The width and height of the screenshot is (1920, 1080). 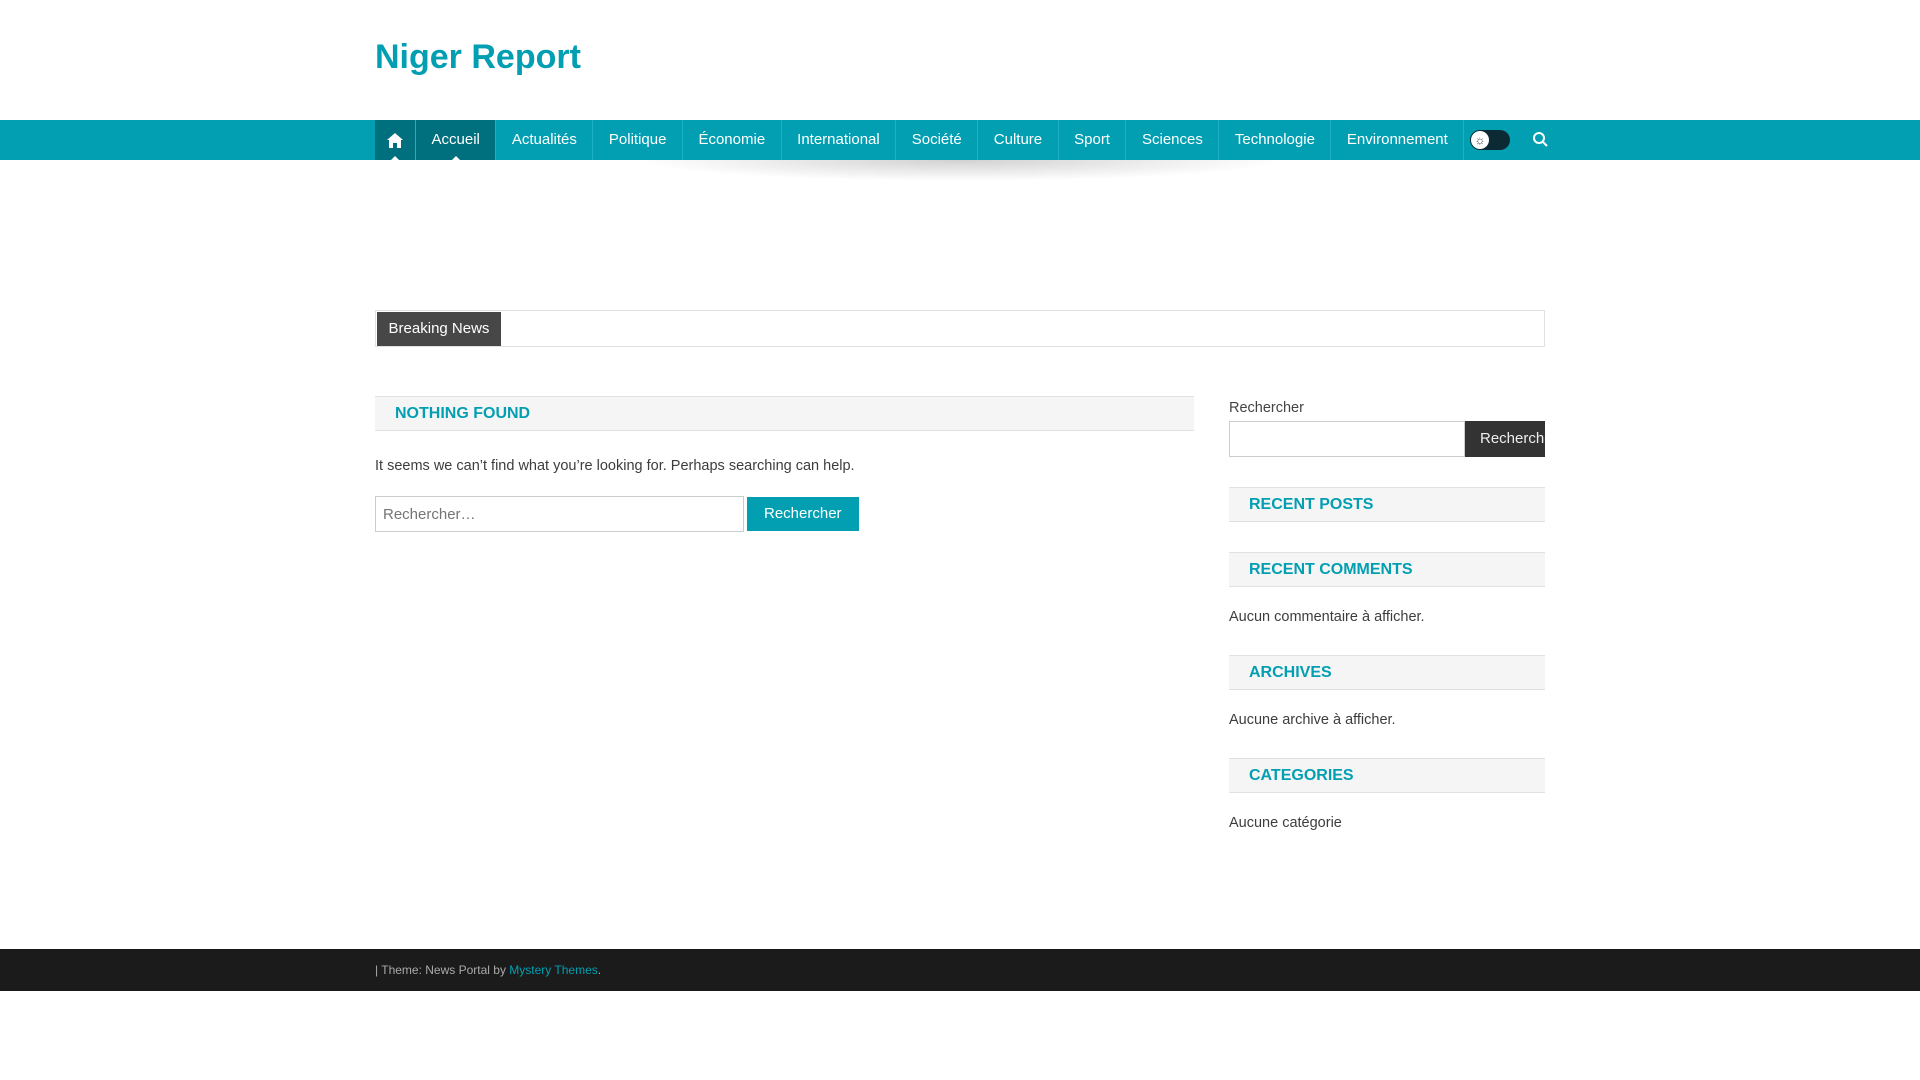 What do you see at coordinates (553, 970) in the screenshot?
I see `mystery-themes-link: Mystery Themes` at bounding box center [553, 970].